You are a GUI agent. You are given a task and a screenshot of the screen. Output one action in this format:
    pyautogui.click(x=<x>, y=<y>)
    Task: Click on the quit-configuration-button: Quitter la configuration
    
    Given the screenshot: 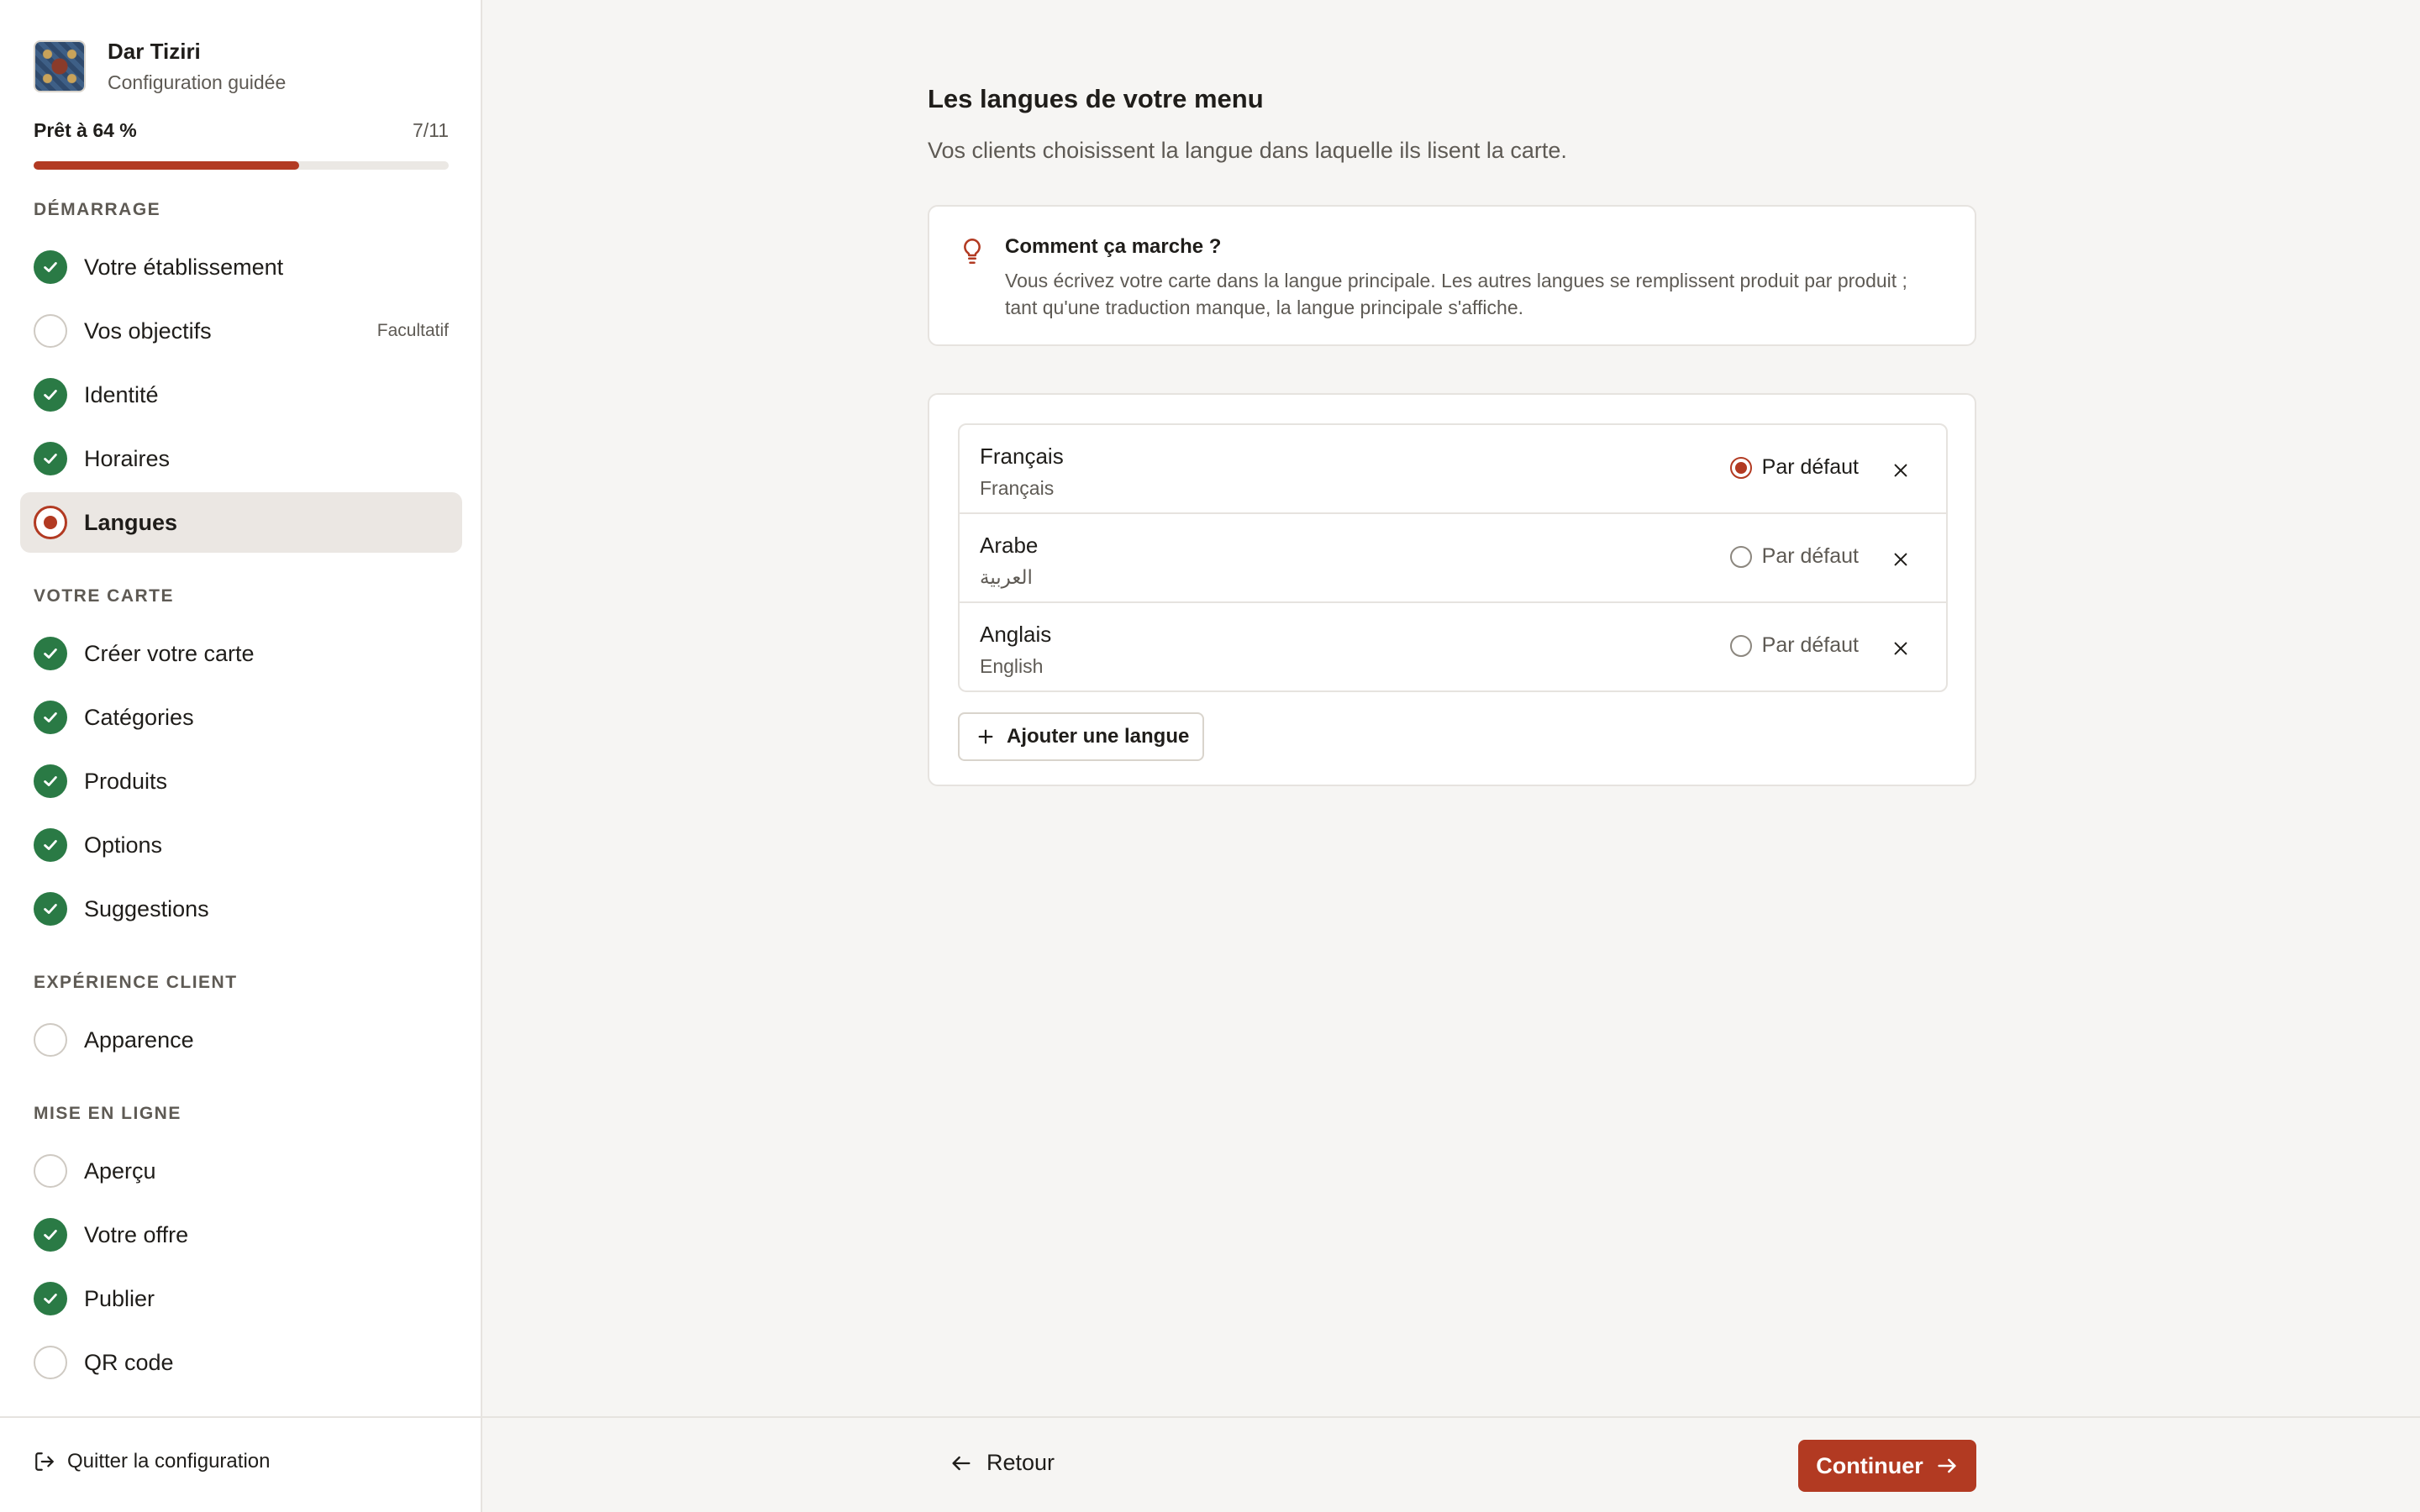 What is the action you would take?
    pyautogui.click(x=152, y=1461)
    